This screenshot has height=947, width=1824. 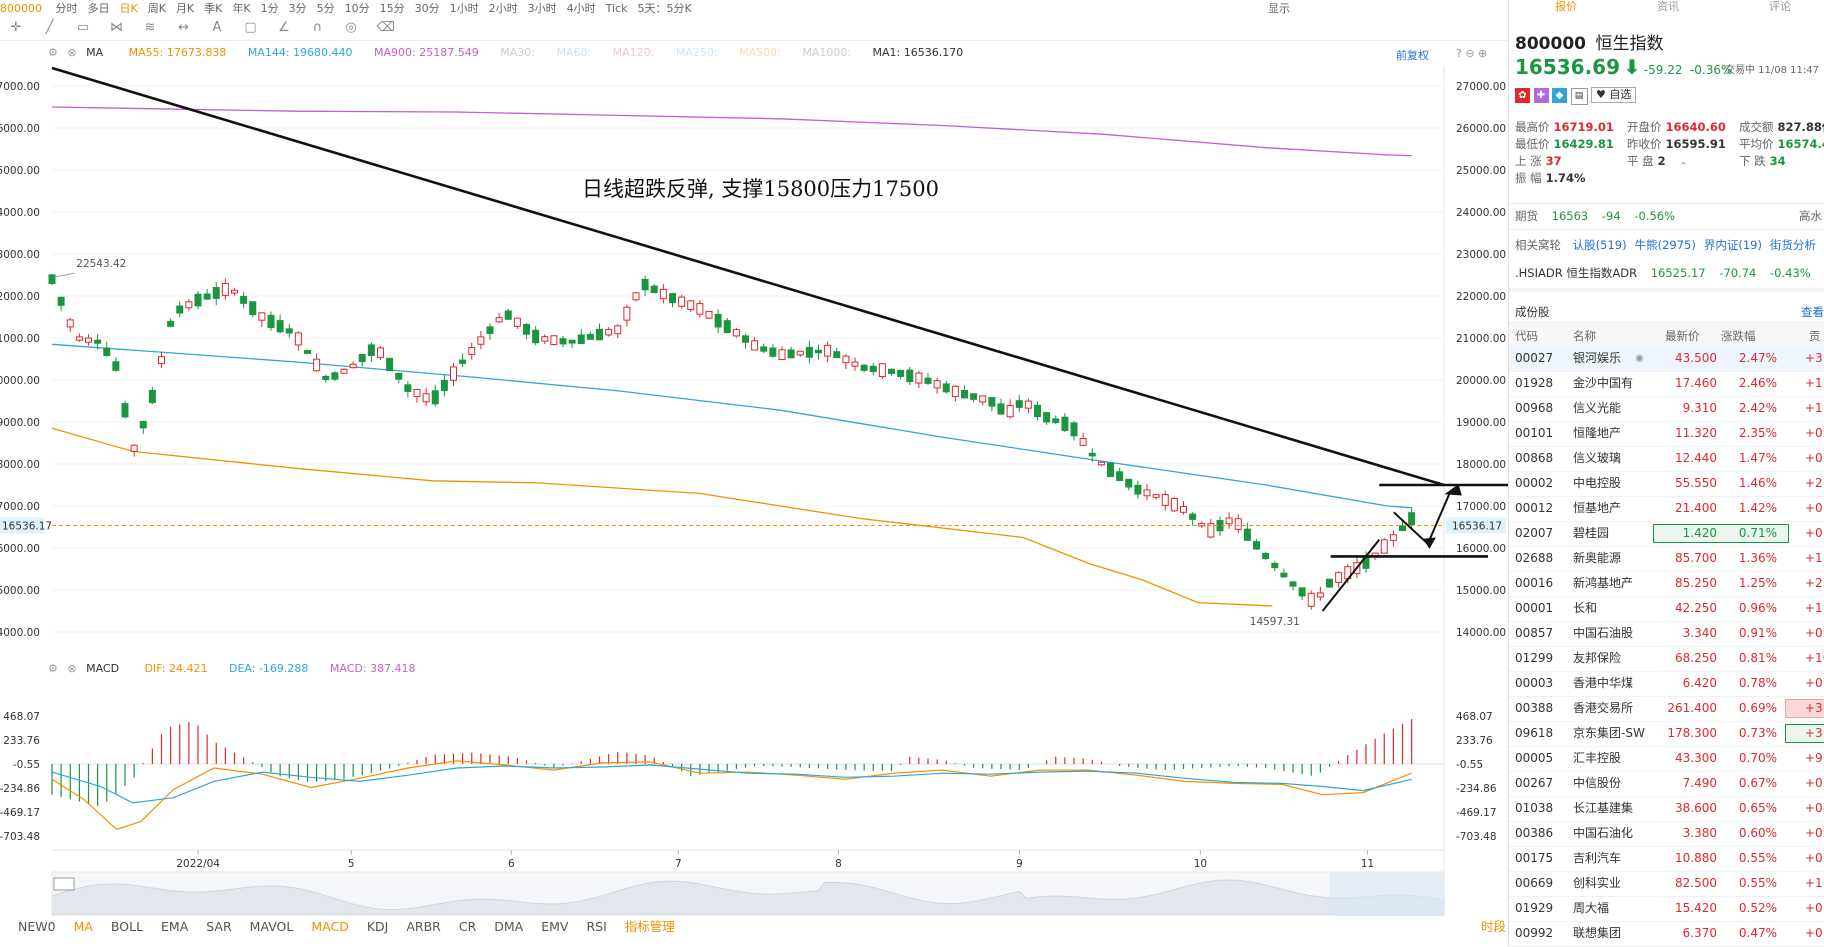 What do you see at coordinates (1493, 925) in the screenshot?
I see `time-segment-button: 时段` at bounding box center [1493, 925].